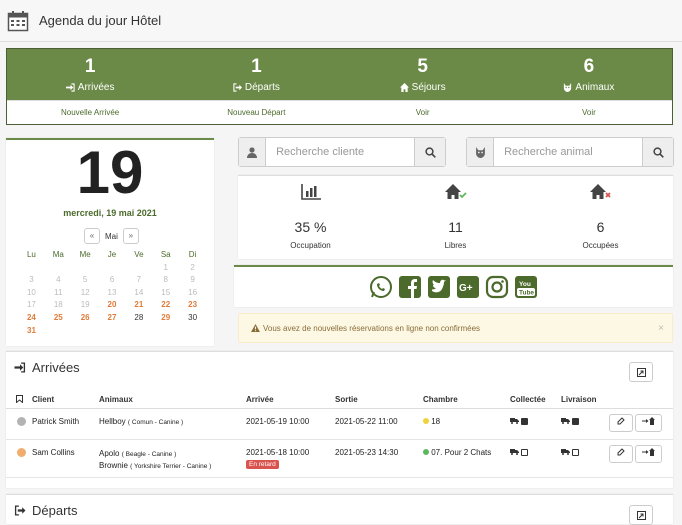 This screenshot has width=682, height=525. I want to click on stat-label: Départs, so click(262, 87).